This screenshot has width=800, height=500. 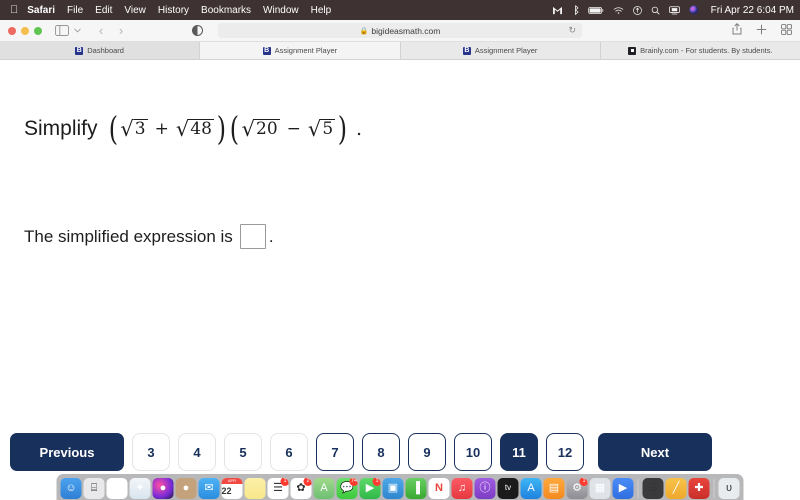 I want to click on maps-icon: A, so click(x=324, y=488).